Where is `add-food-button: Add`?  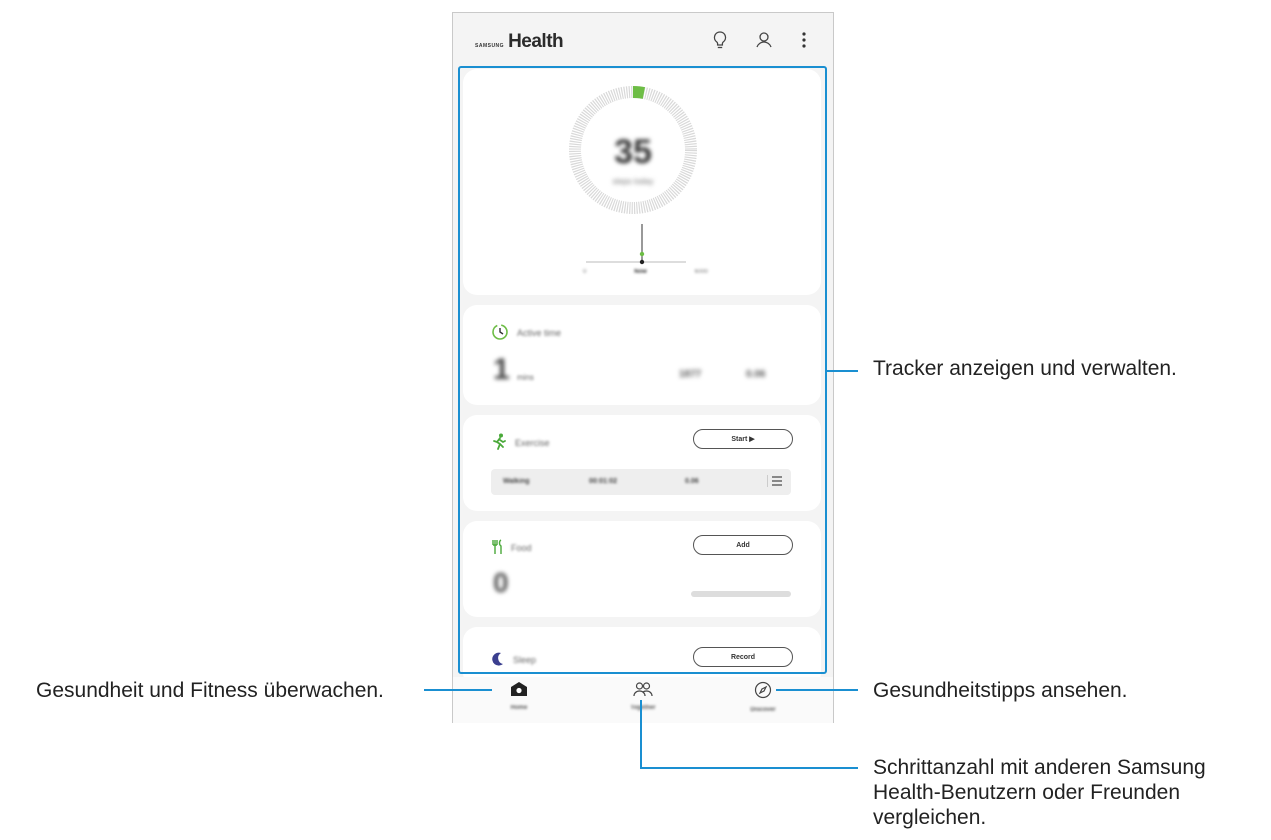
add-food-button: Add is located at coordinates (743, 545).